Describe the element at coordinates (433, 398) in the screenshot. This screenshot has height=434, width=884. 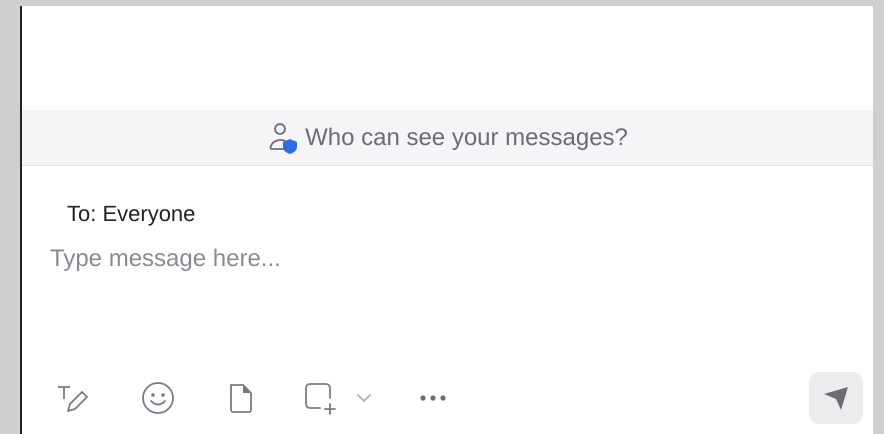
I see `more-icon` at that location.